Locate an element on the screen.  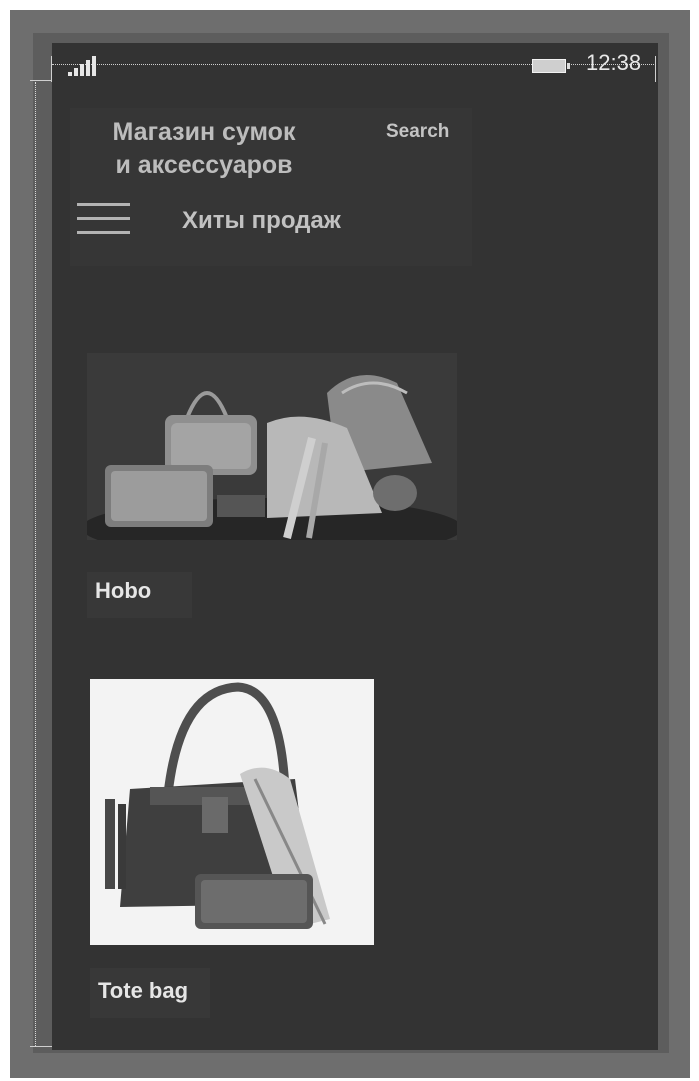
tote-bag-photo is located at coordinates (232, 812).